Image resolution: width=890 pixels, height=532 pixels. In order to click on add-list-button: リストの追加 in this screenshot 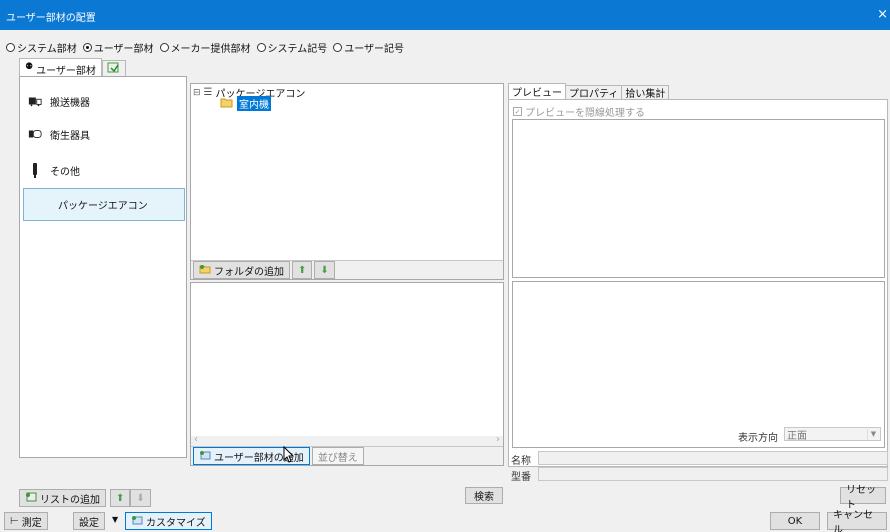, I will do `click(62, 498)`.